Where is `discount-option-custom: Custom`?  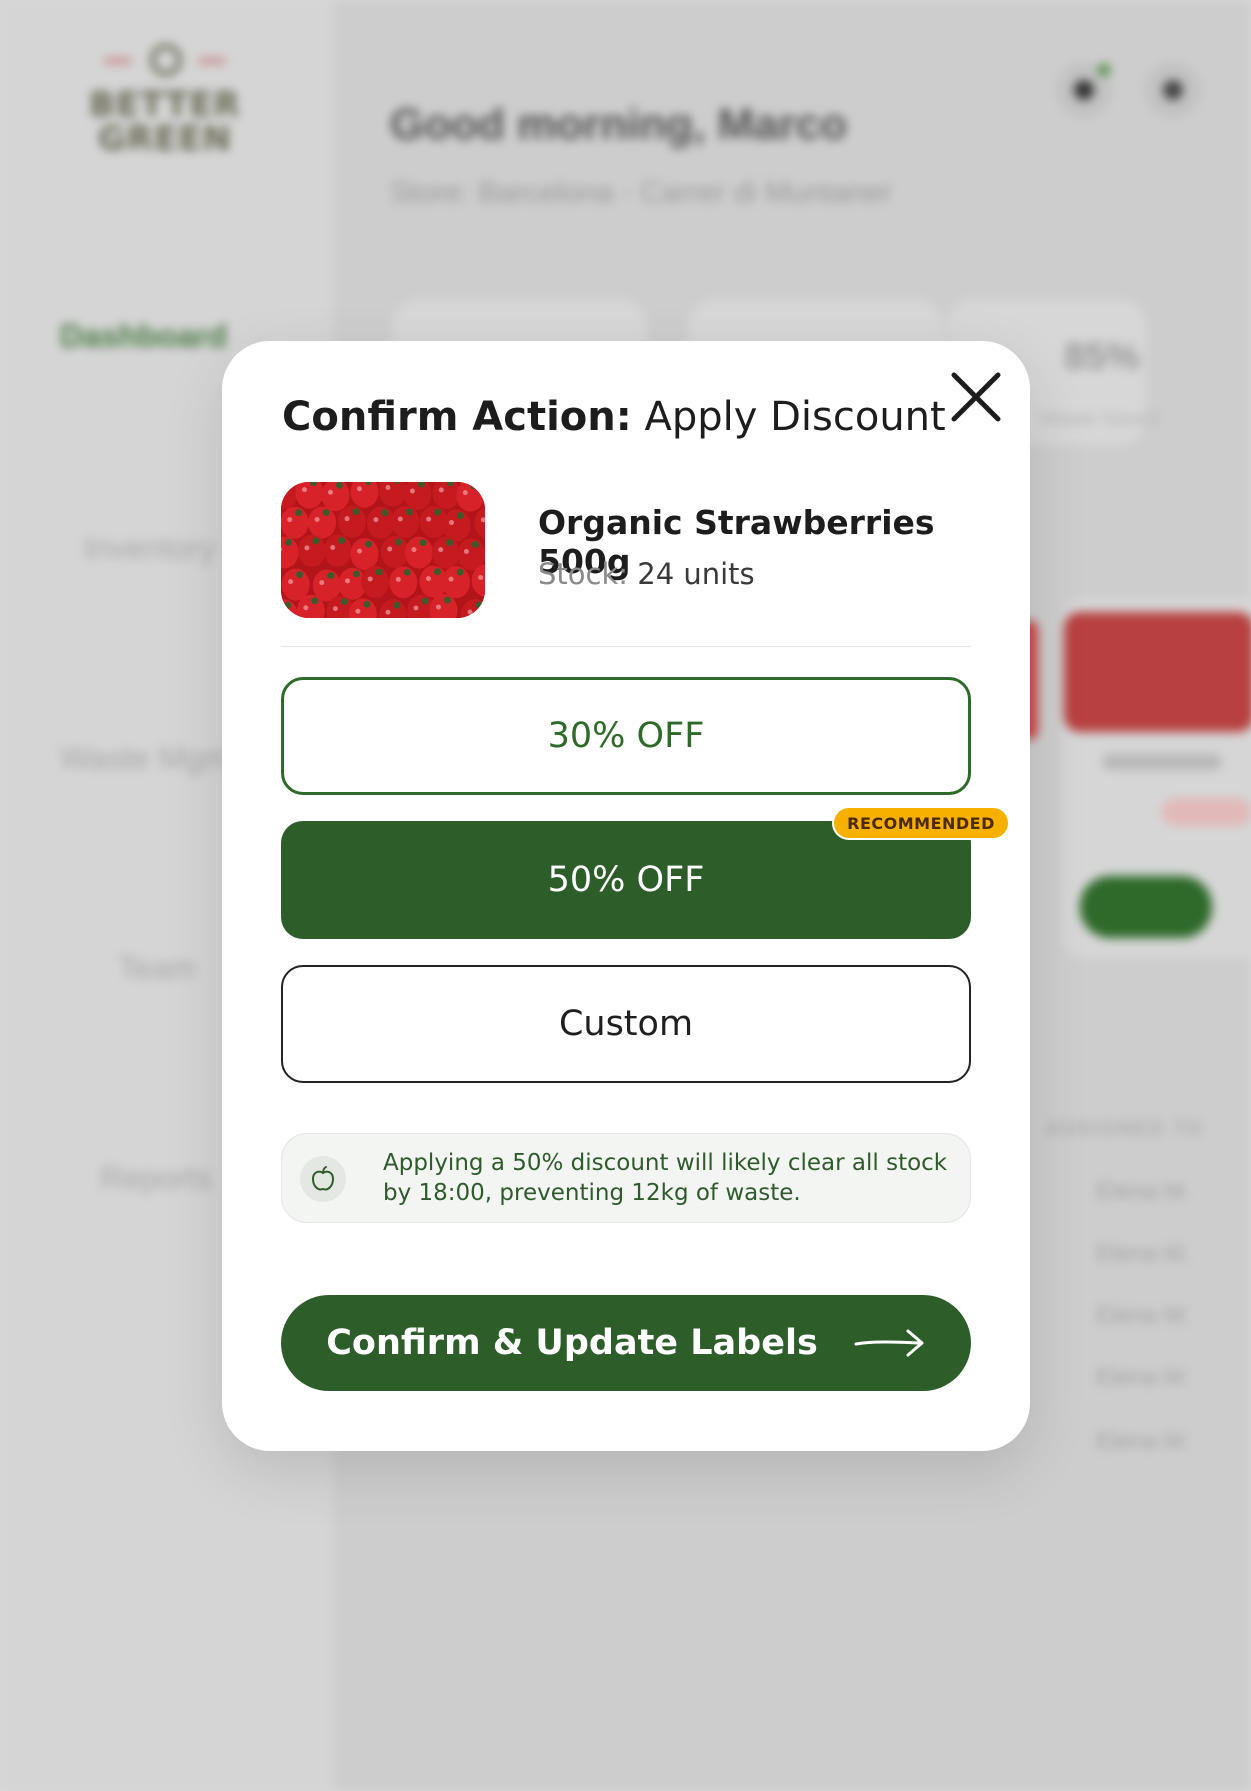
discount-option-custom: Custom is located at coordinates (626, 1024).